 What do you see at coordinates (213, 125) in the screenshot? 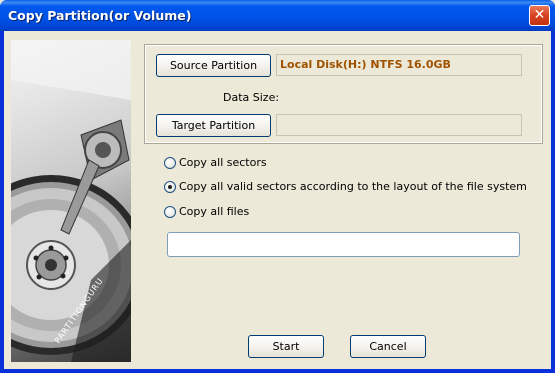
I see `target-partition-button: Target Partition` at bounding box center [213, 125].